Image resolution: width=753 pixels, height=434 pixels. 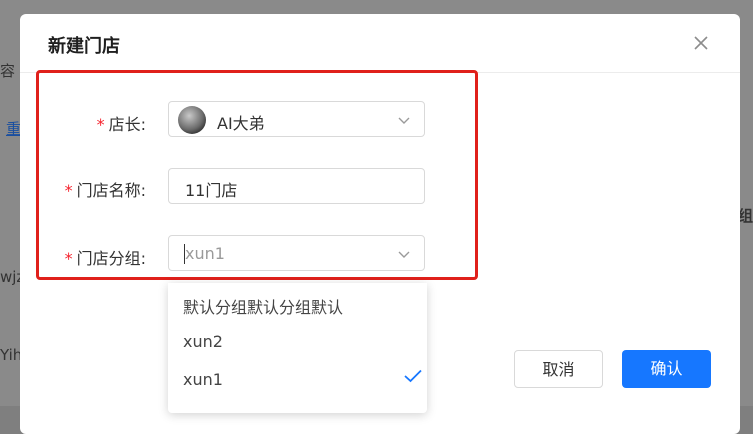 What do you see at coordinates (666, 369) in the screenshot?
I see `confirm-button: 确认` at bounding box center [666, 369].